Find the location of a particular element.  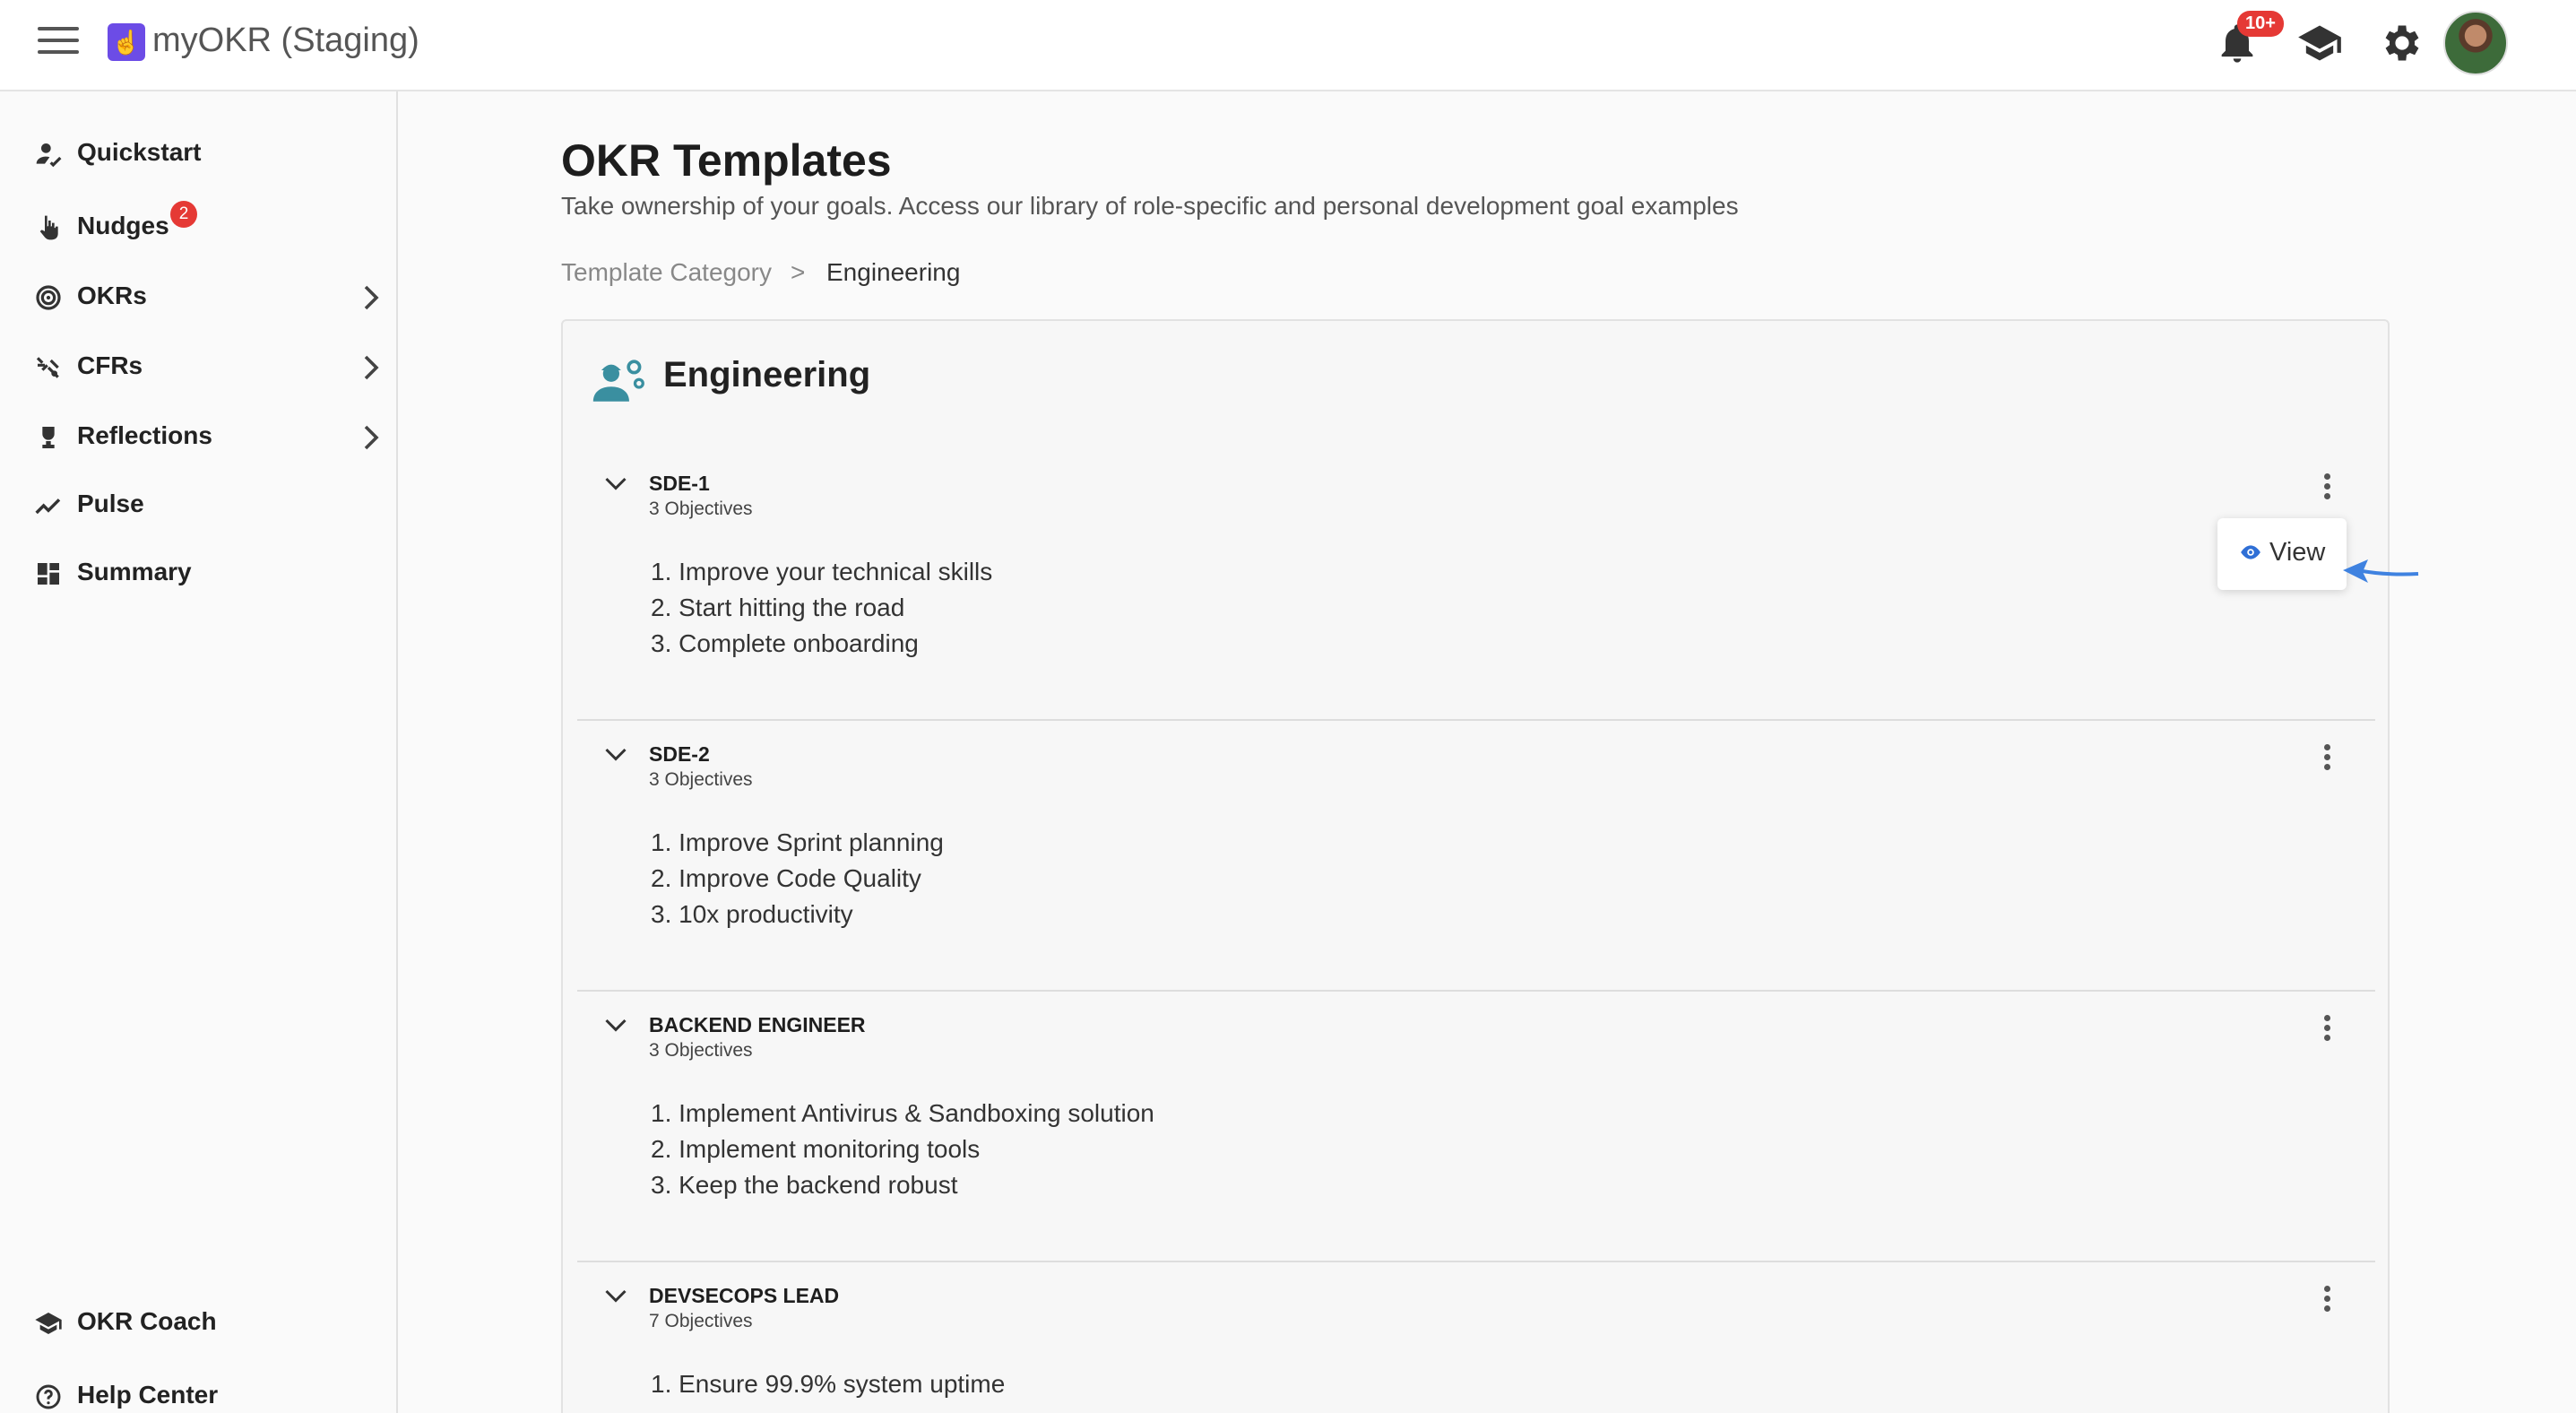

sidebar-item-okr-coach: OKR Coach is located at coordinates (198, 1323).